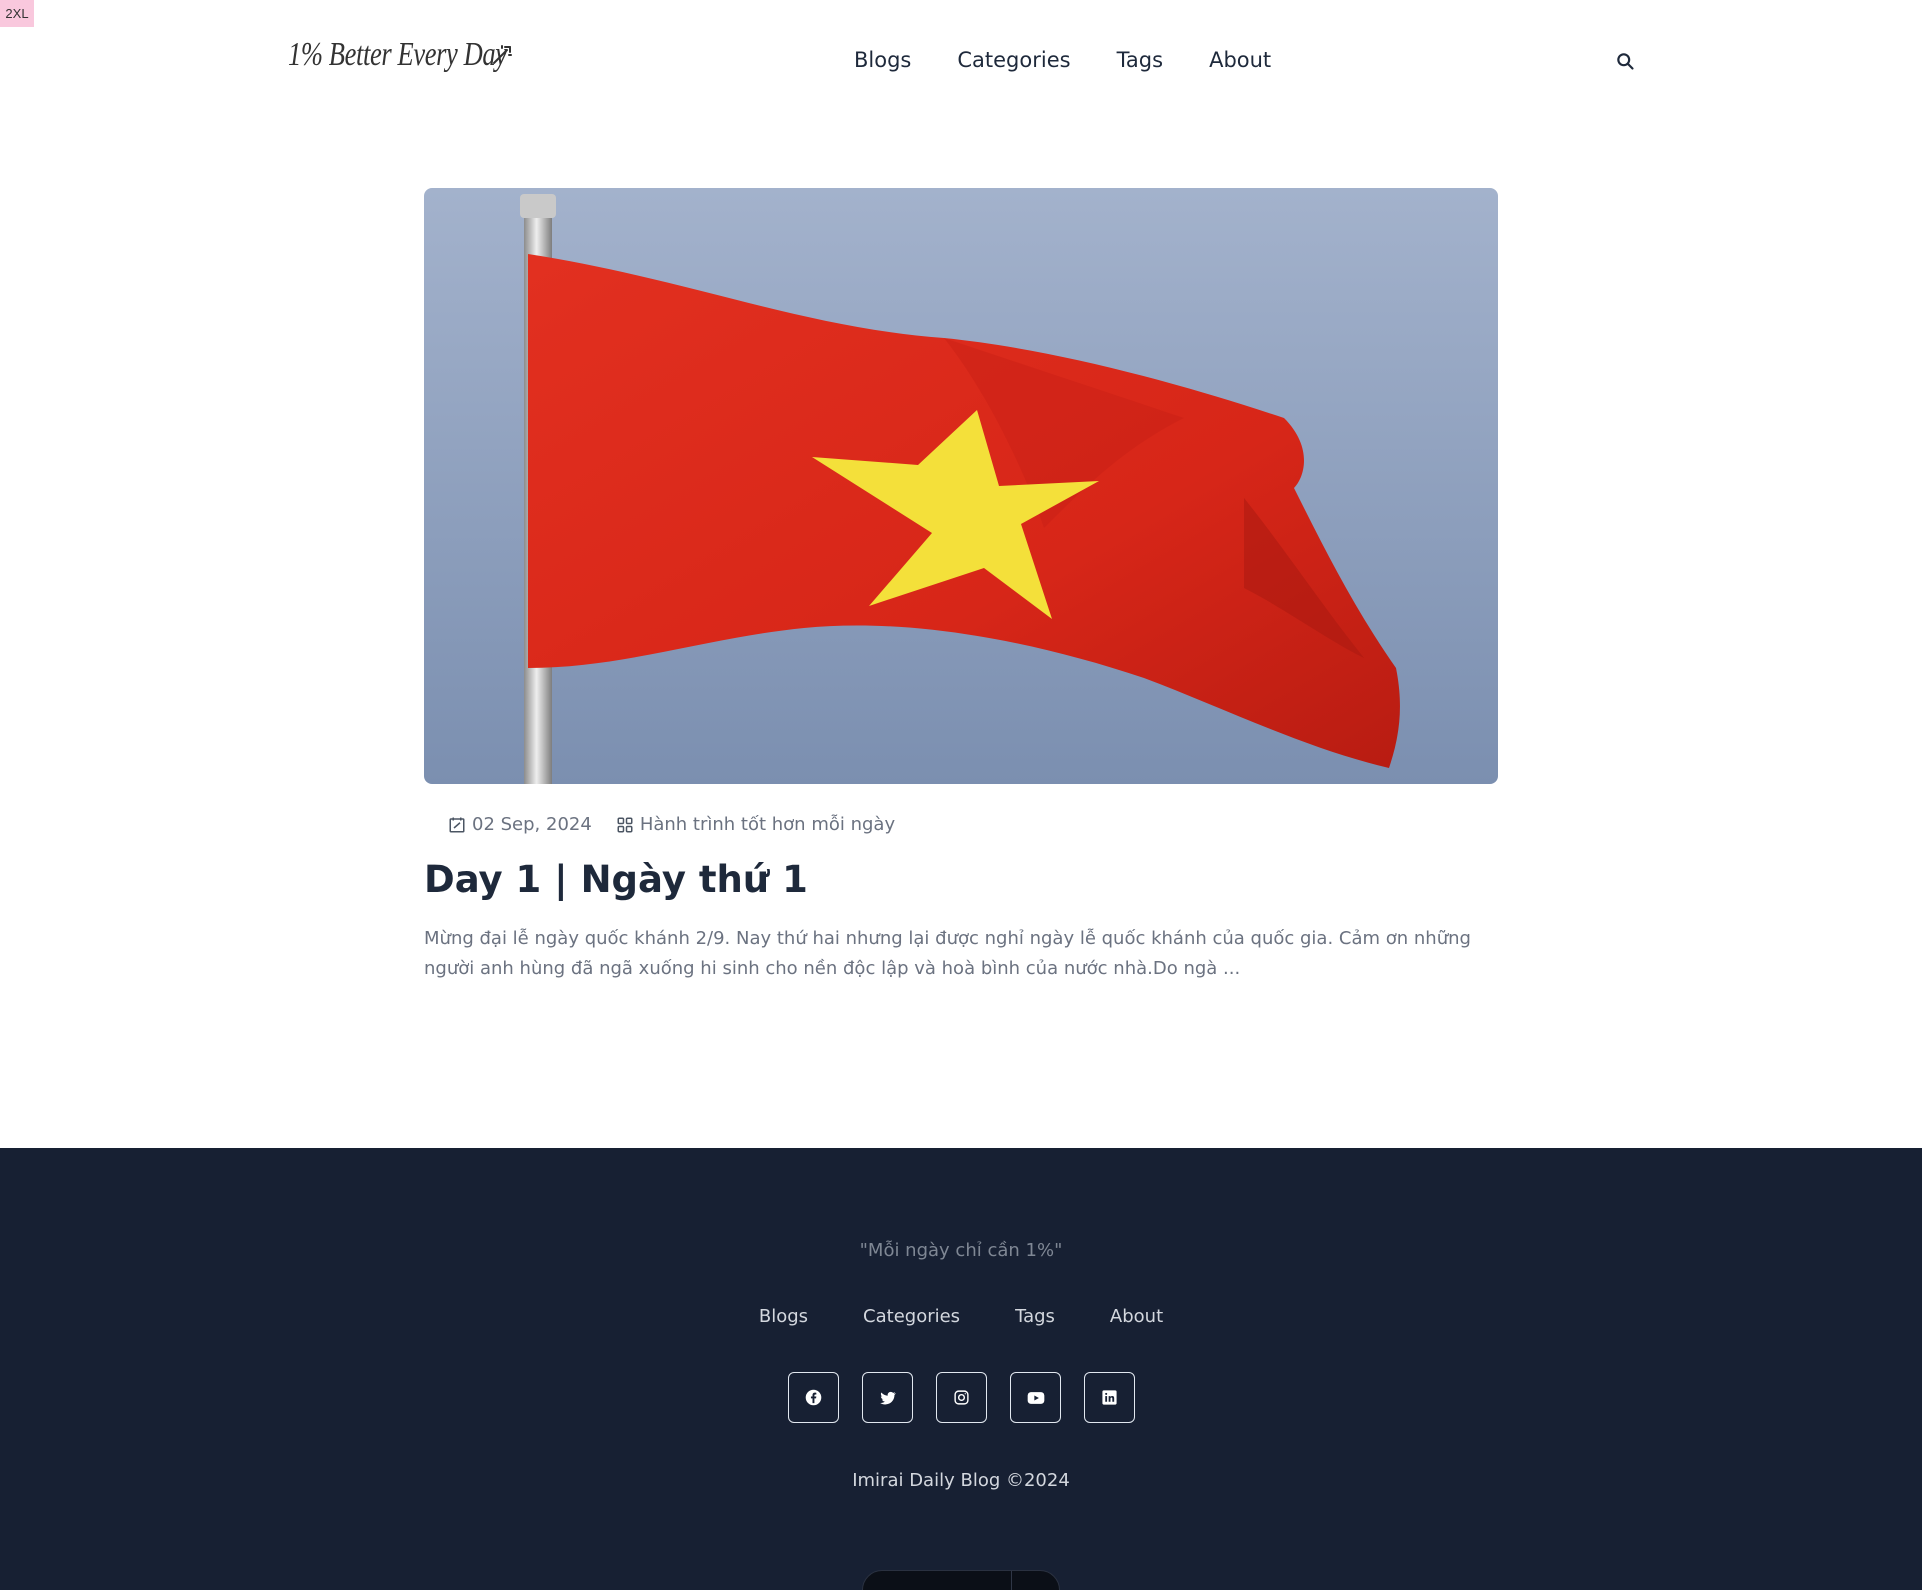 Image resolution: width=1922 pixels, height=1590 pixels. I want to click on post-meta: 02 Sep, 2024 Hành trình tốt hơn mỗi ngày, so click(671, 824).